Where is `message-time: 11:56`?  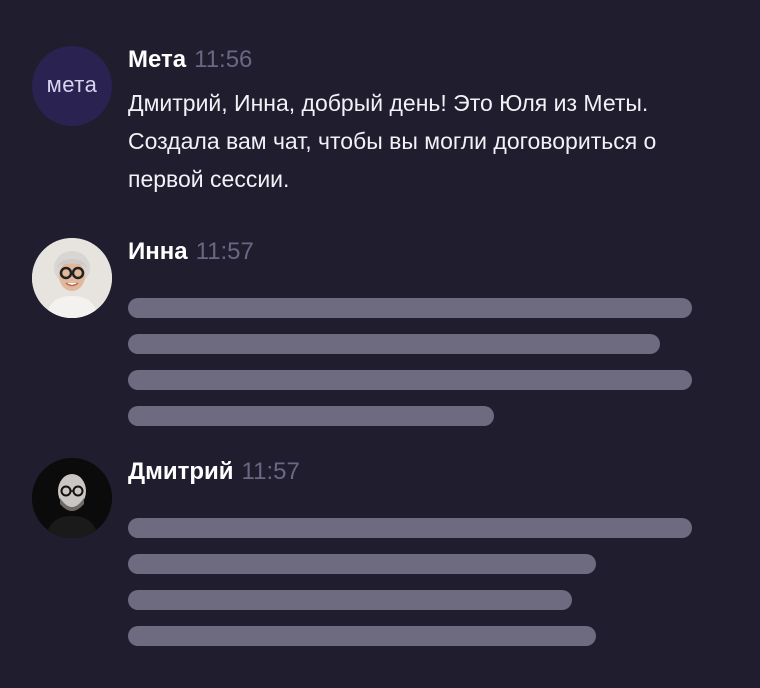 message-time: 11:56 is located at coordinates (223, 59).